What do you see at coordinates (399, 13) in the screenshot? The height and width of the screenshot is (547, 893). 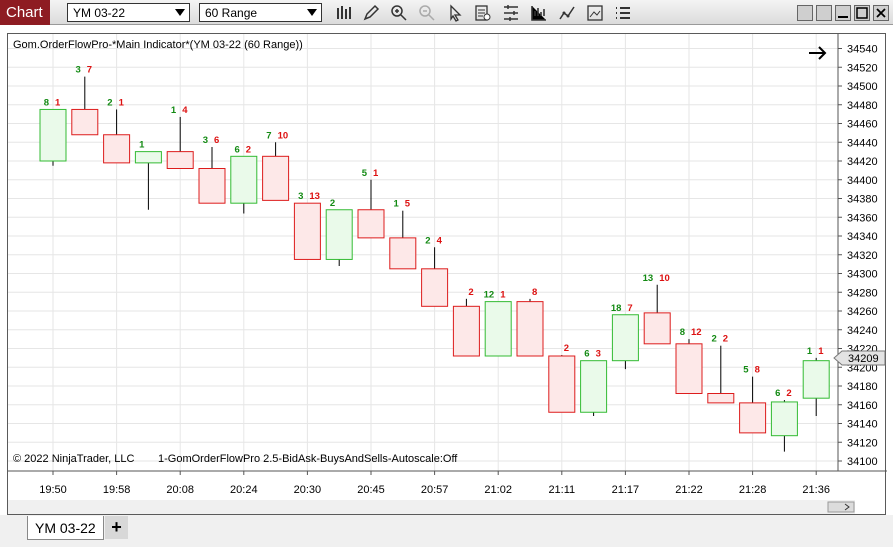 I see `zoom-in-icon` at bounding box center [399, 13].